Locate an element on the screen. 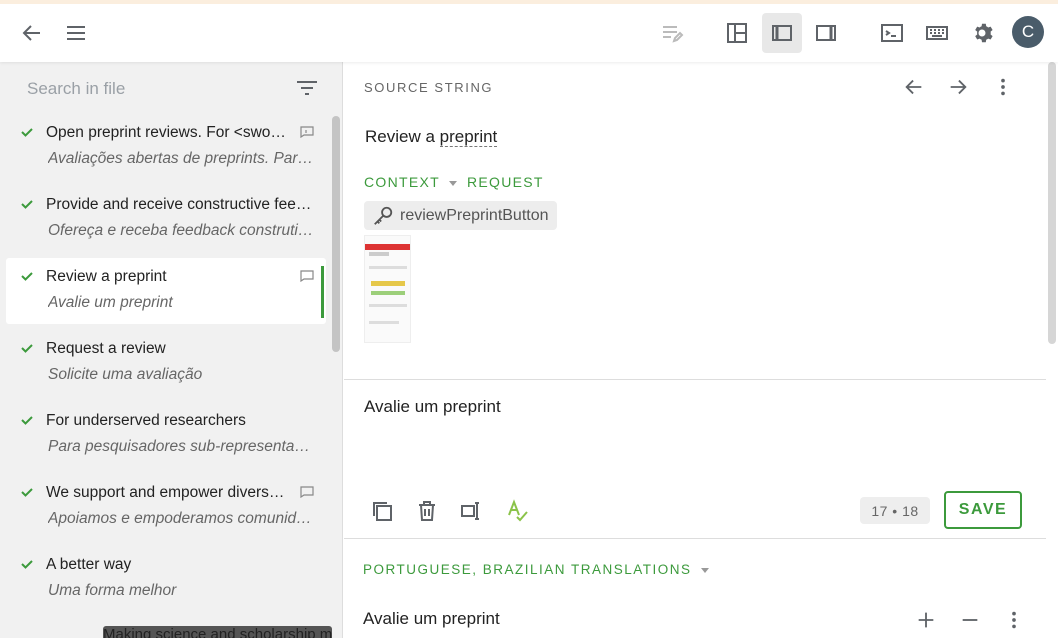 The width and height of the screenshot is (1058, 638). filter-icon is located at coordinates (307, 88).